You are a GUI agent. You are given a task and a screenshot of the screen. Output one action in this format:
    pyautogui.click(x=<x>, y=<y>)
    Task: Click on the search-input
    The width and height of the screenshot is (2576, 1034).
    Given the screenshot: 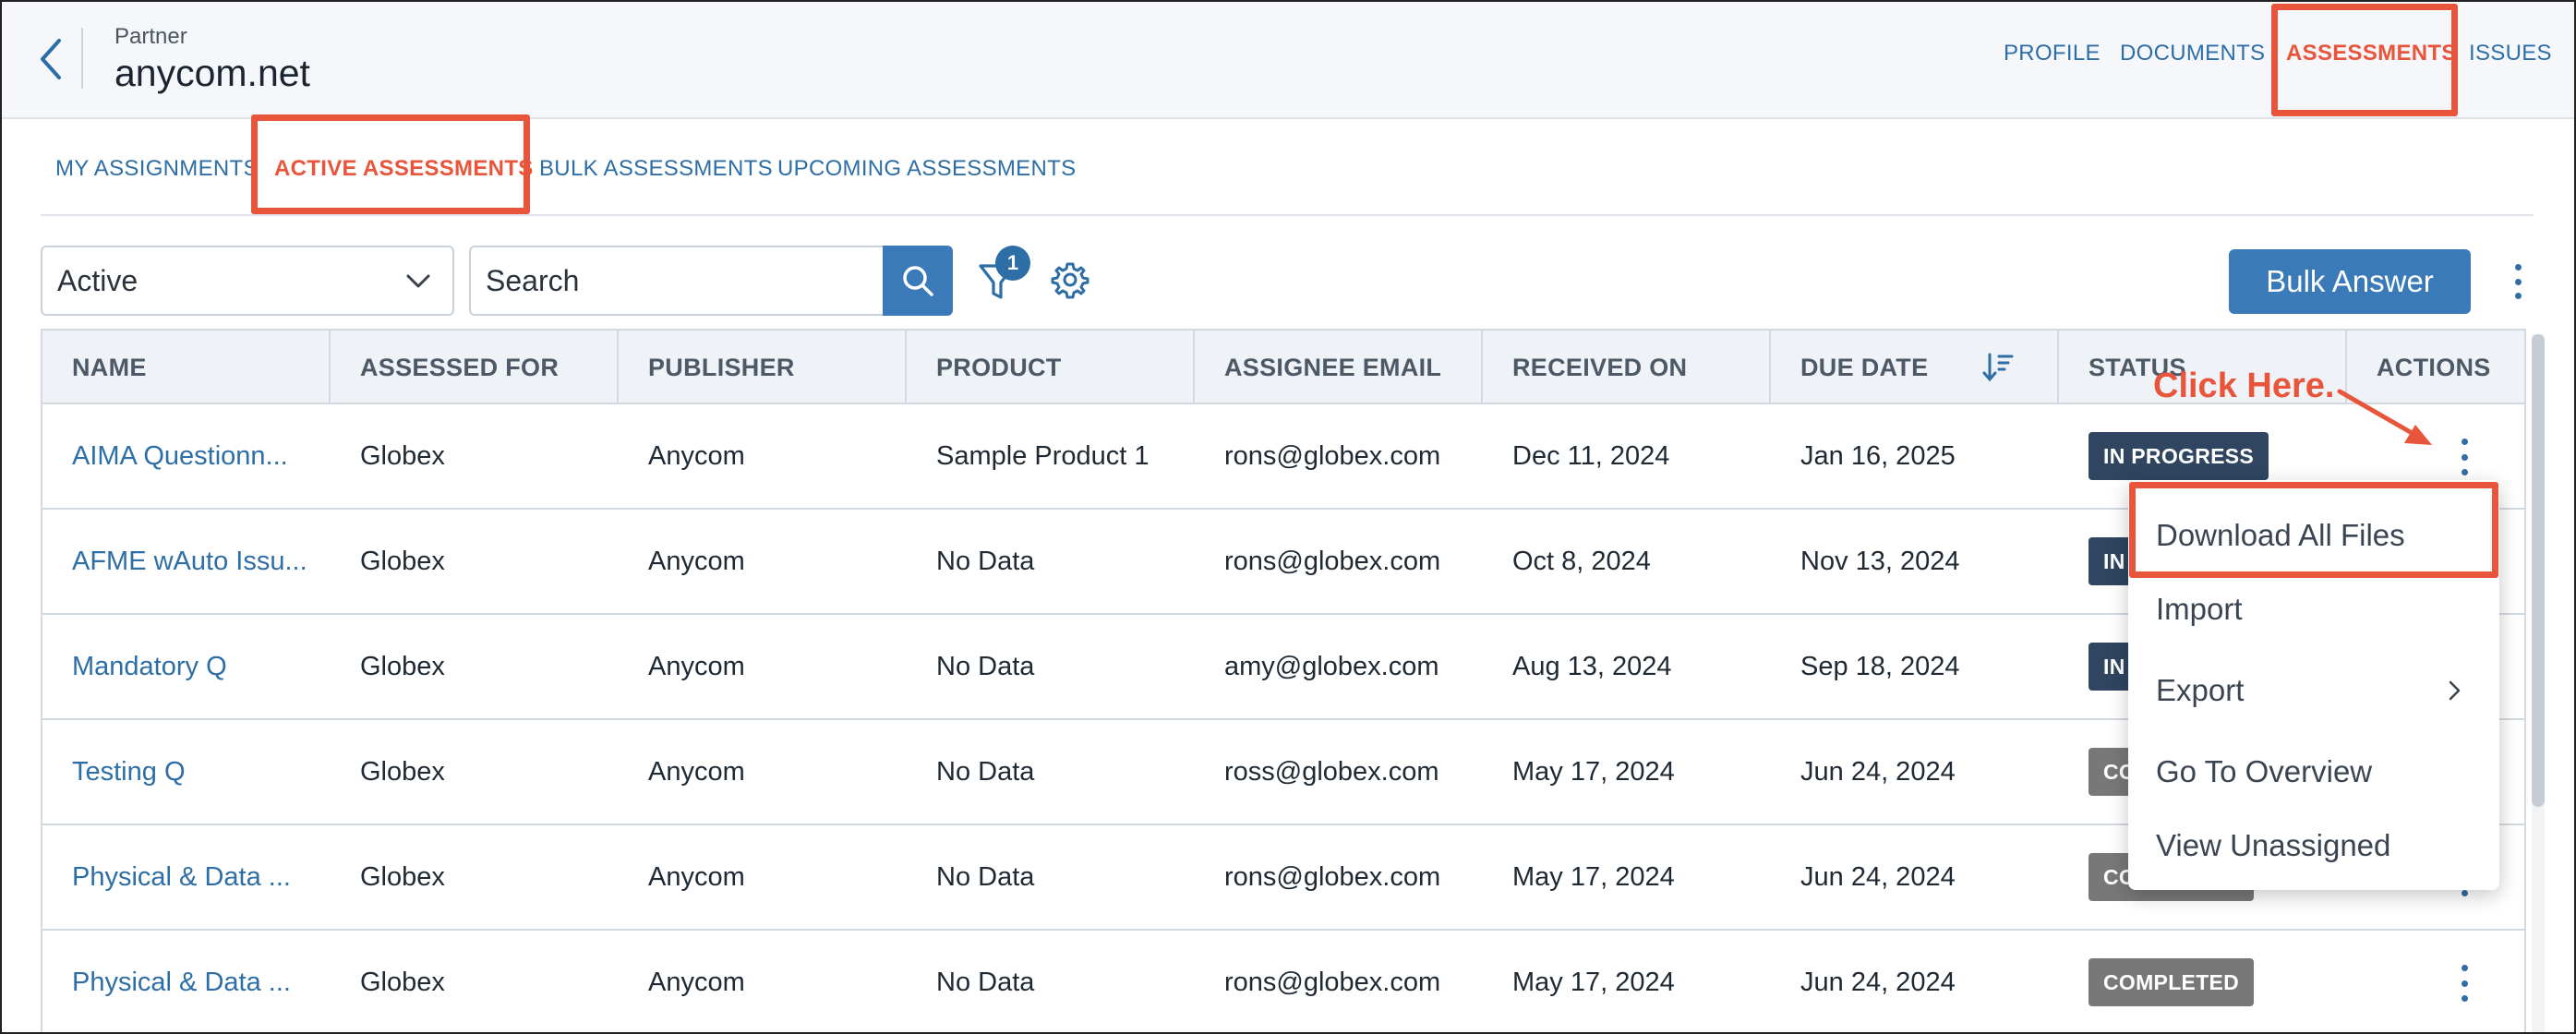 What is the action you would take?
    pyautogui.click(x=677, y=281)
    